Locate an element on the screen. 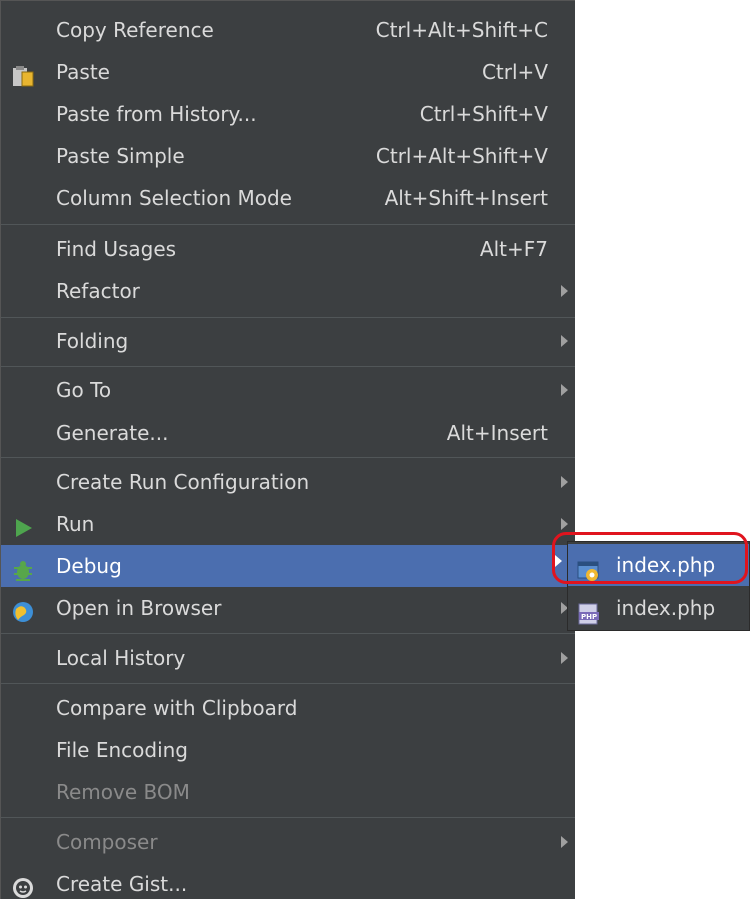 The height and width of the screenshot is (914, 752). debug-submenu: index.php PHP index.php is located at coordinates (658, 586).